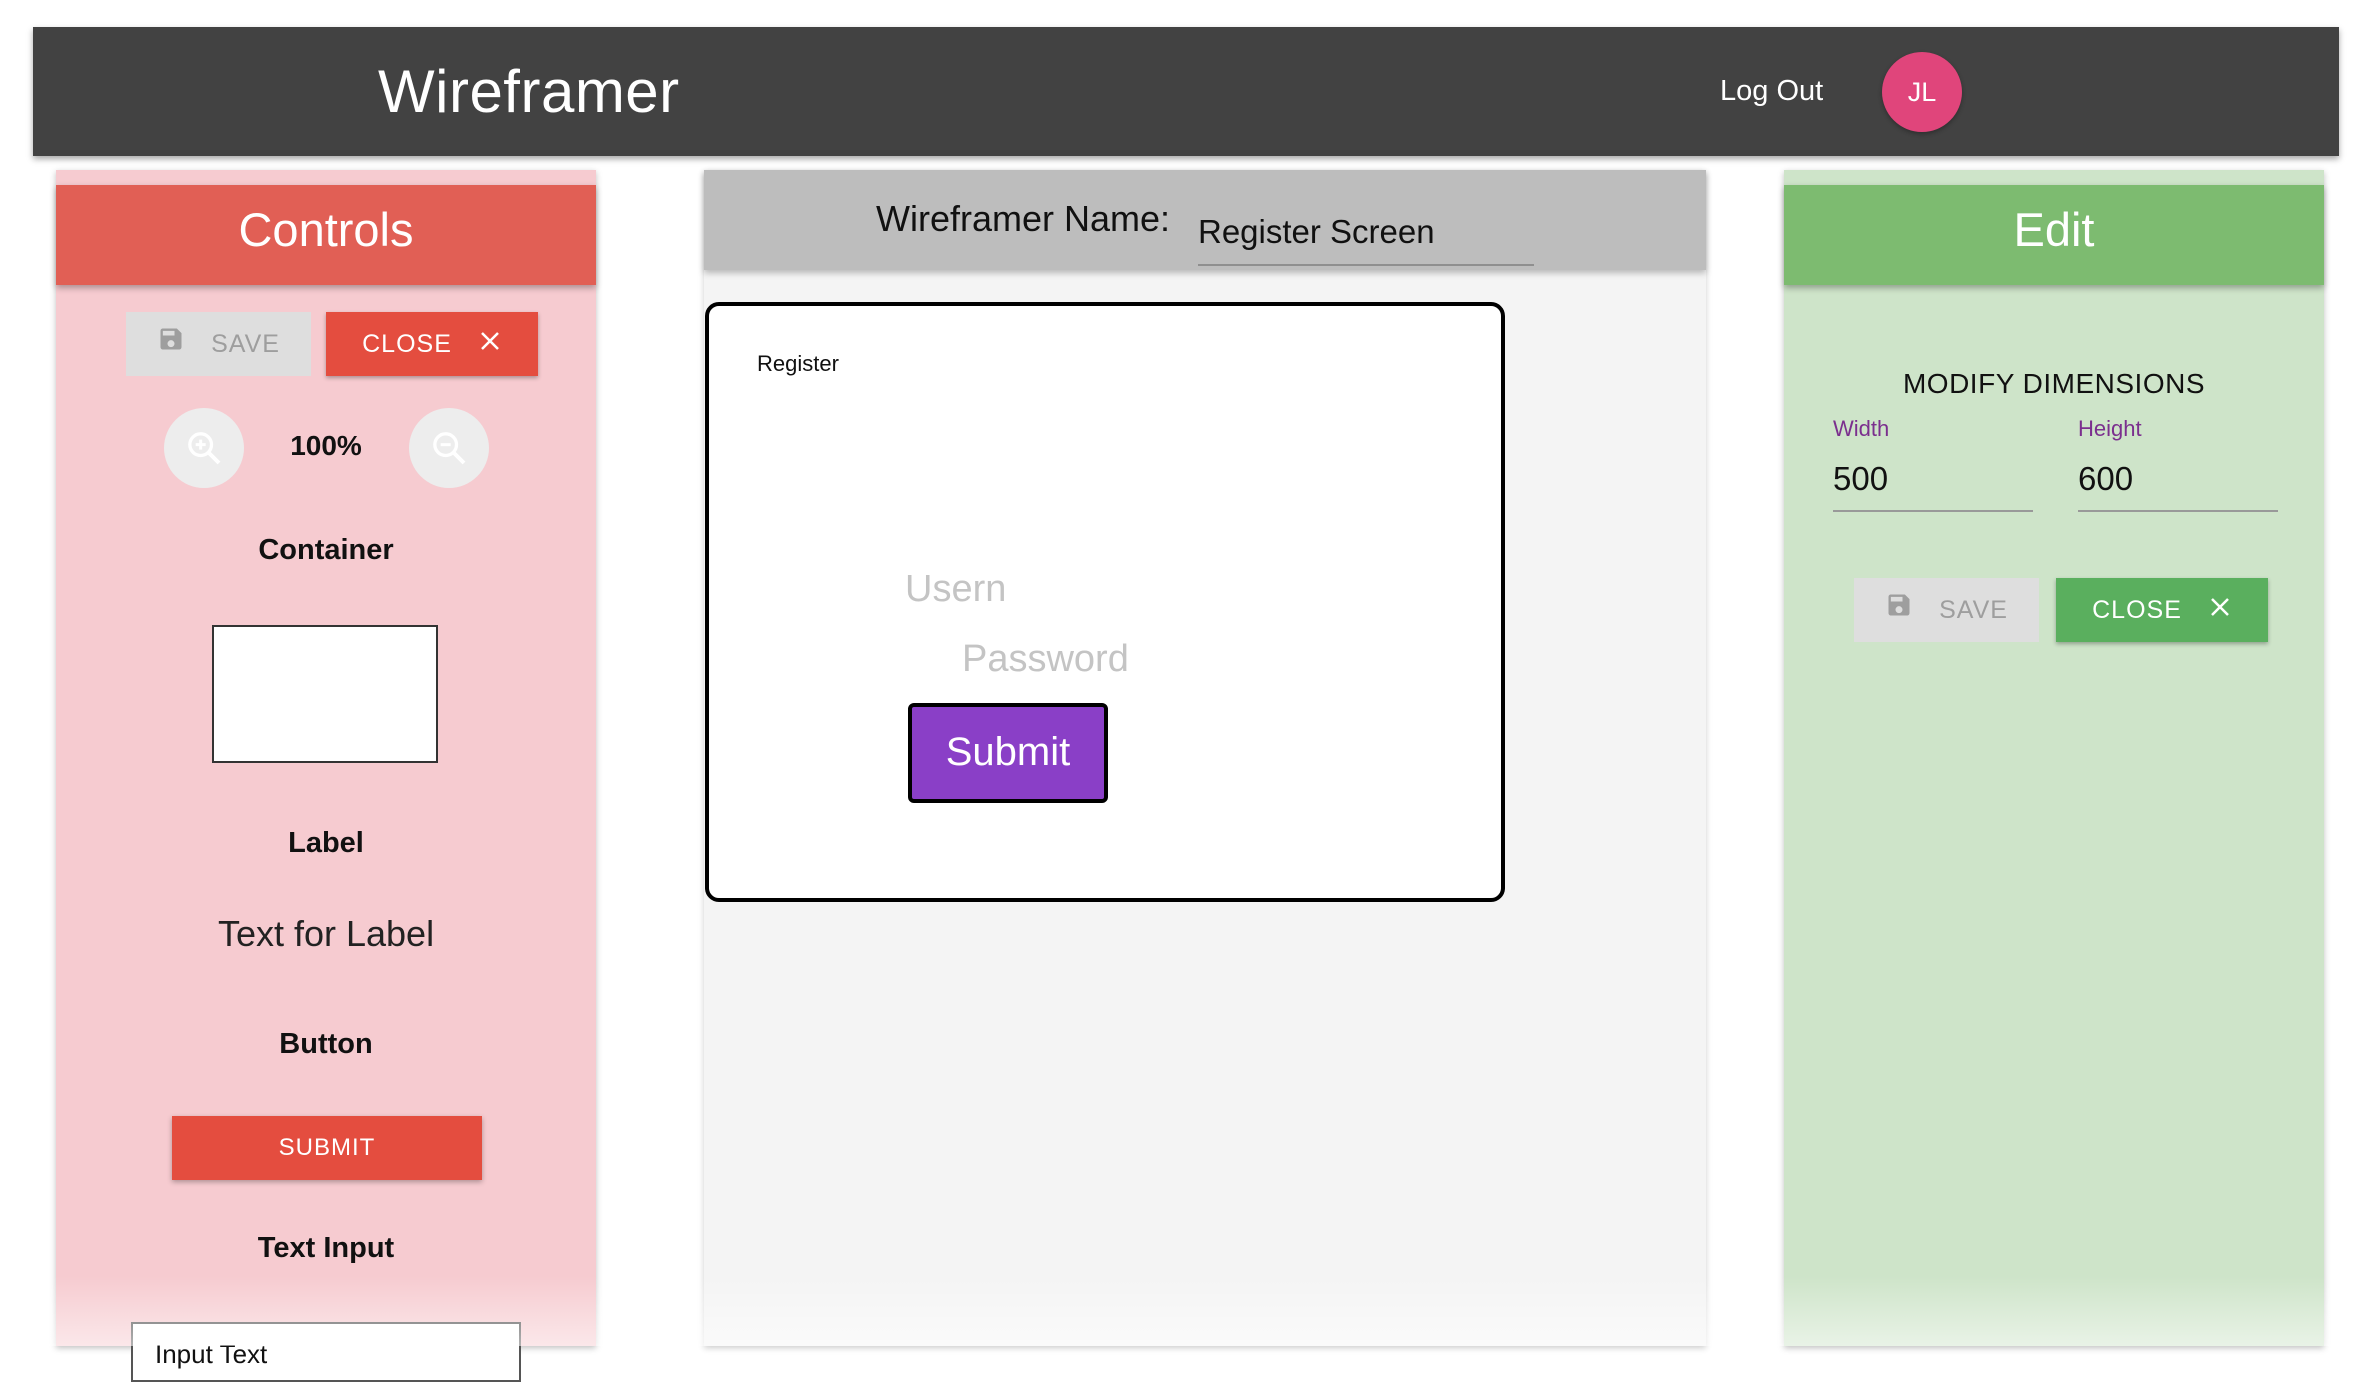  I want to click on wireframe-name-label: Wireframer Name:, so click(1023, 218).